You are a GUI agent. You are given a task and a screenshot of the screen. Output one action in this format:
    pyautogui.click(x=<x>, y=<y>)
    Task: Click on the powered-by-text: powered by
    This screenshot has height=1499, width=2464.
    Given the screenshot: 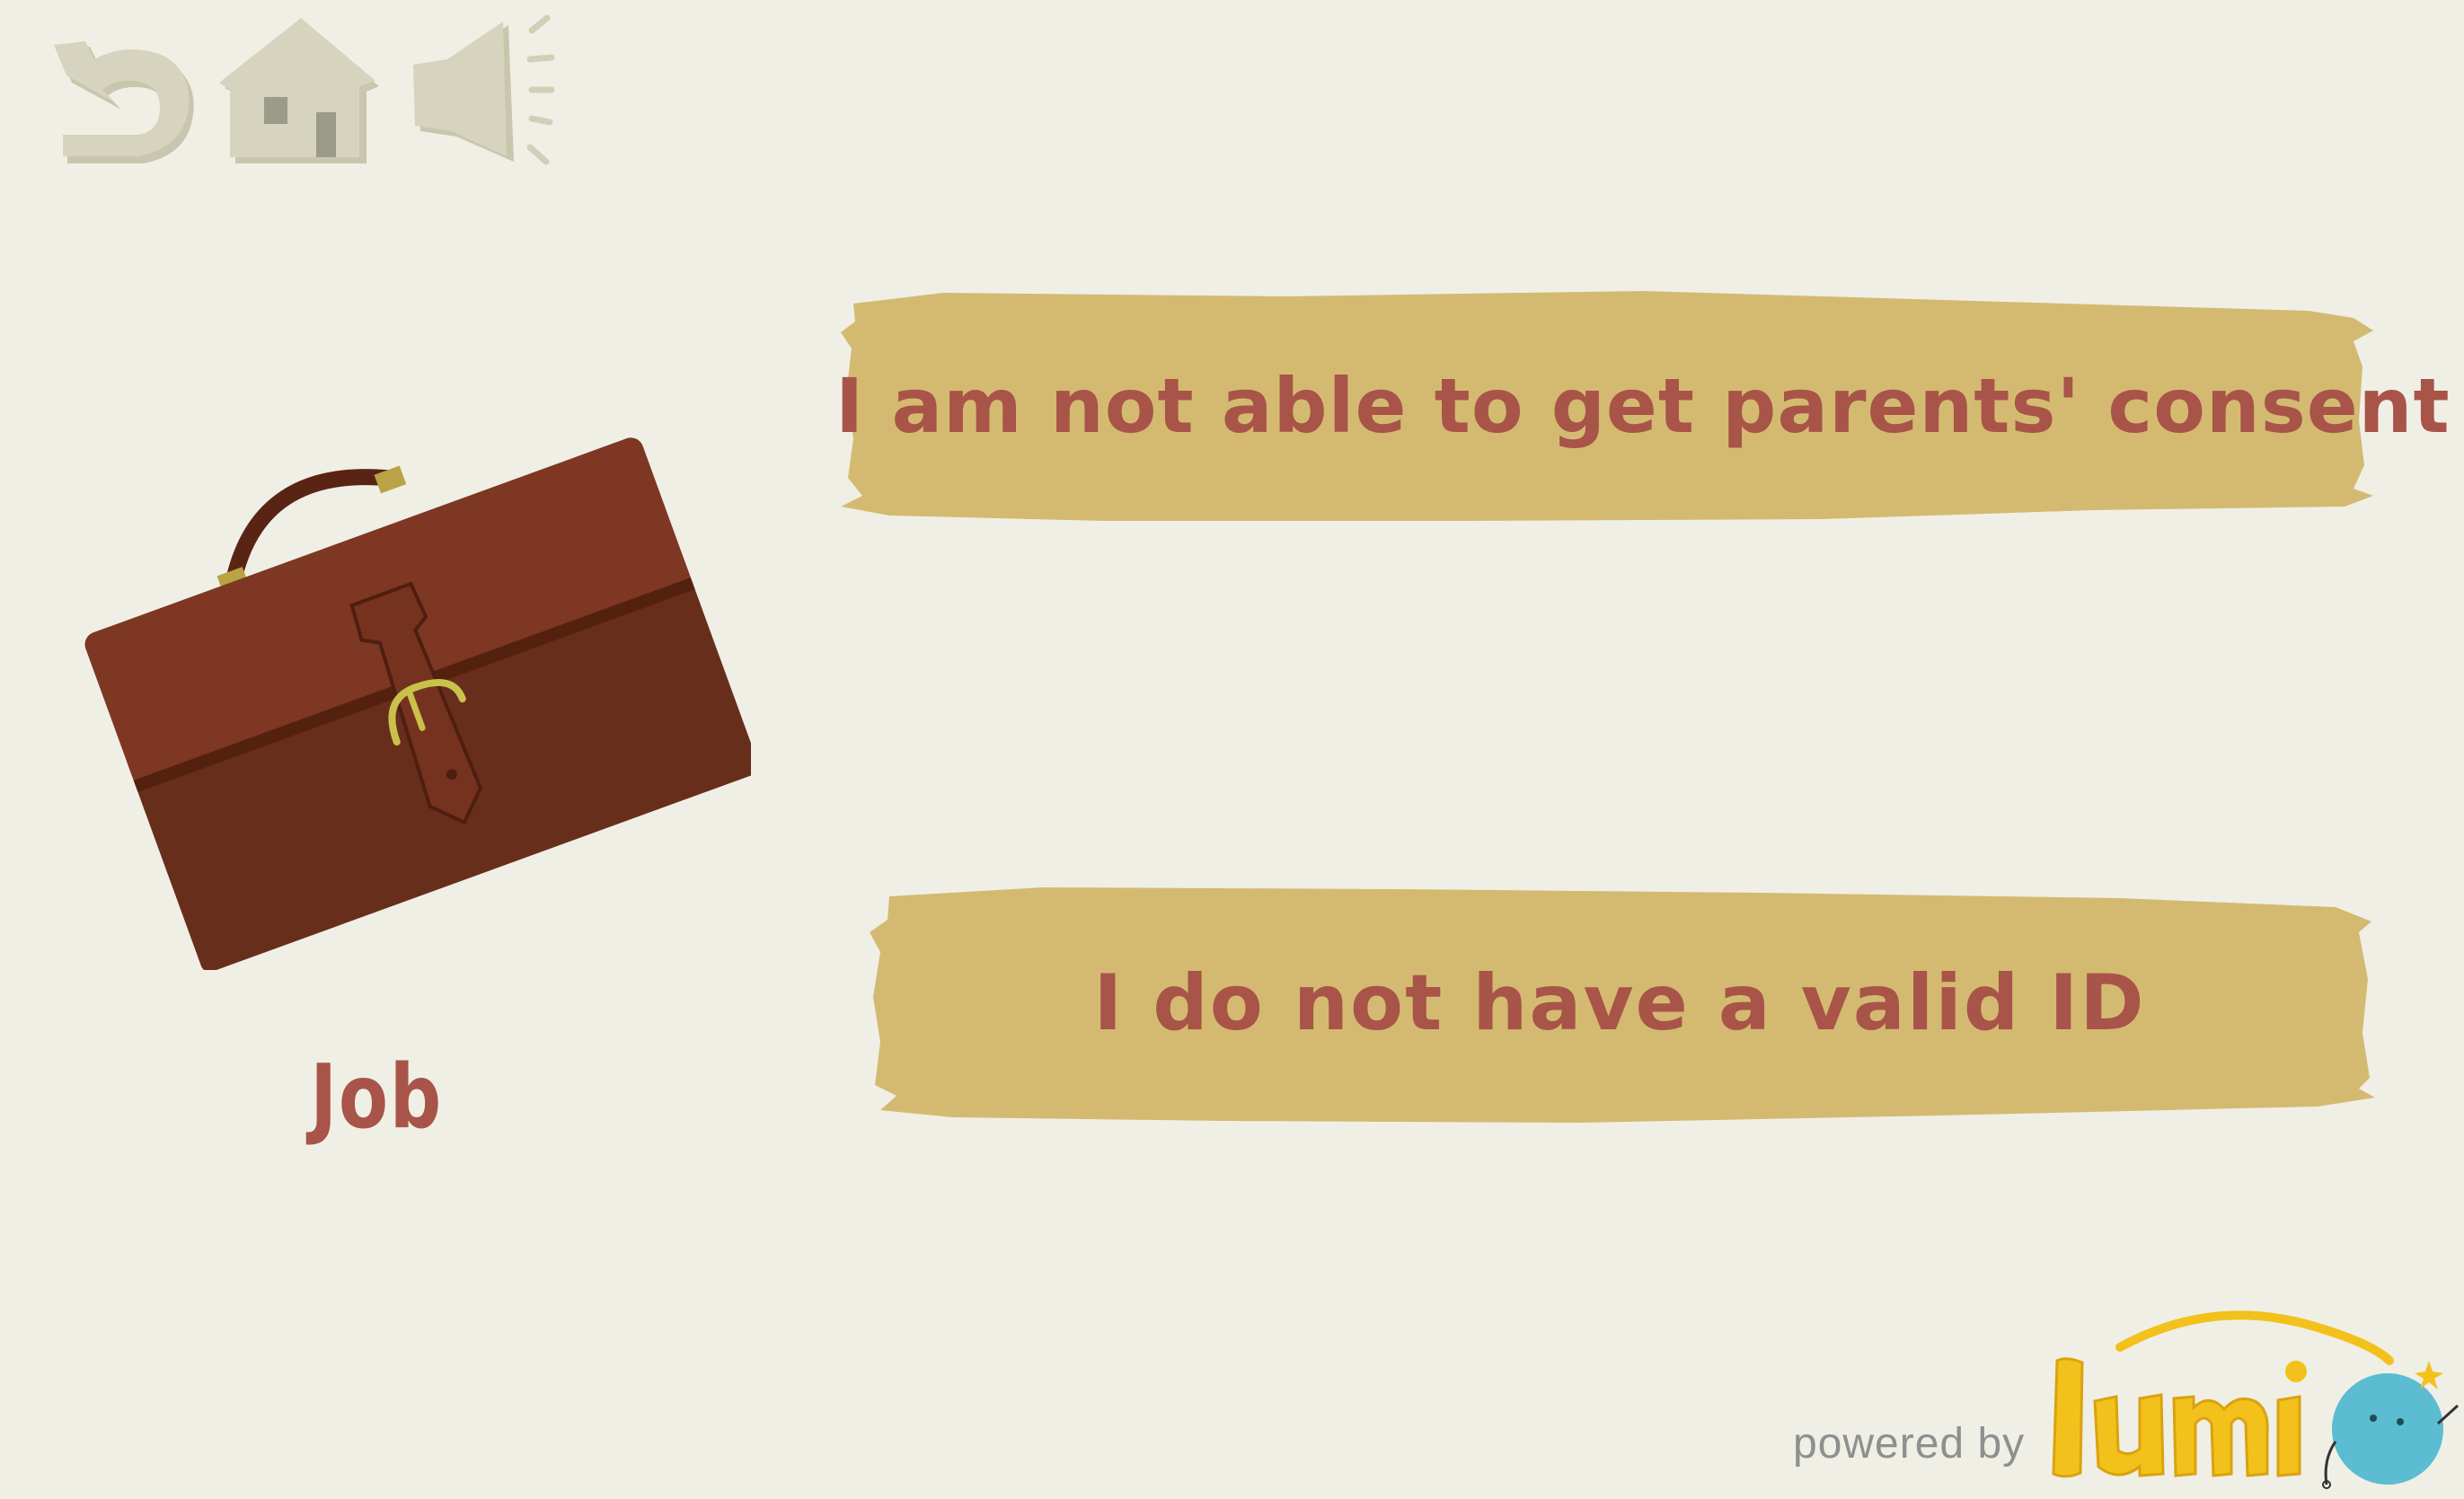 What is the action you would take?
    pyautogui.click(x=1909, y=1444)
    